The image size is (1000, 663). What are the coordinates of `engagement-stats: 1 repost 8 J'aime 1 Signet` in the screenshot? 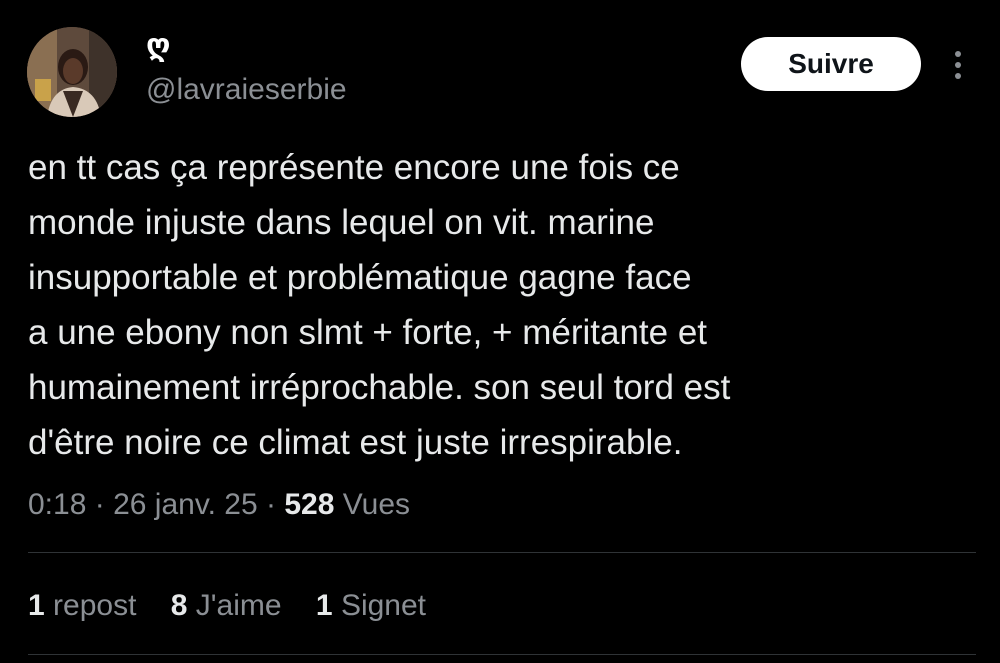 It's located at (240, 606).